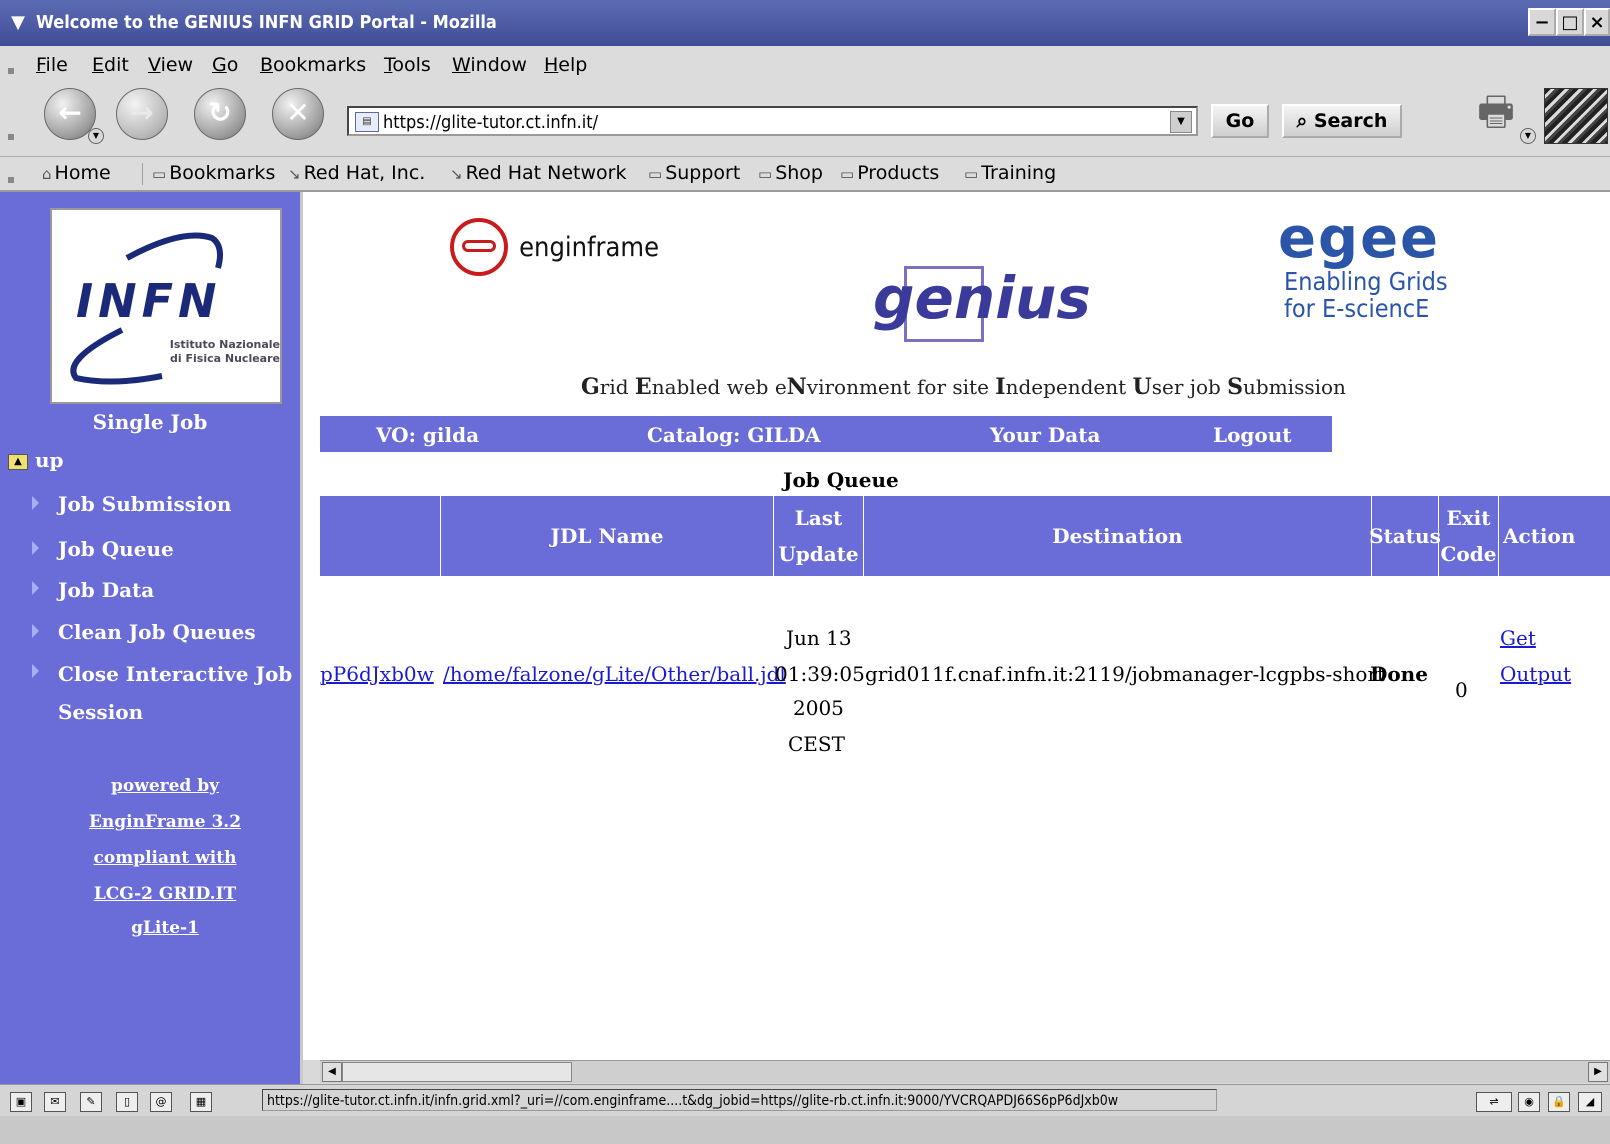 The width and height of the screenshot is (1610, 1144). Describe the element at coordinates (1529, 1102) in the screenshot. I see `privacy-icon: ◉` at that location.